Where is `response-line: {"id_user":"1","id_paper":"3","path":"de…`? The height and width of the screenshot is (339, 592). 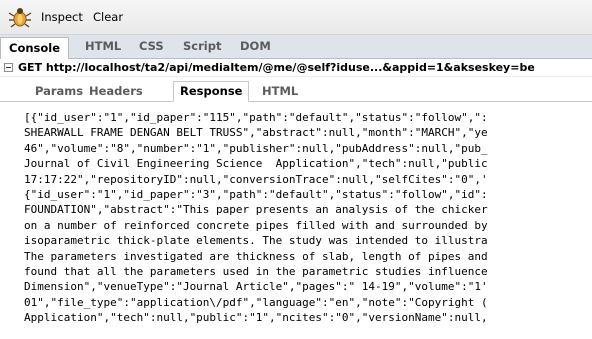 response-line: {"id_user":"1","id_paper":"3","path":"de… is located at coordinates (256, 195).